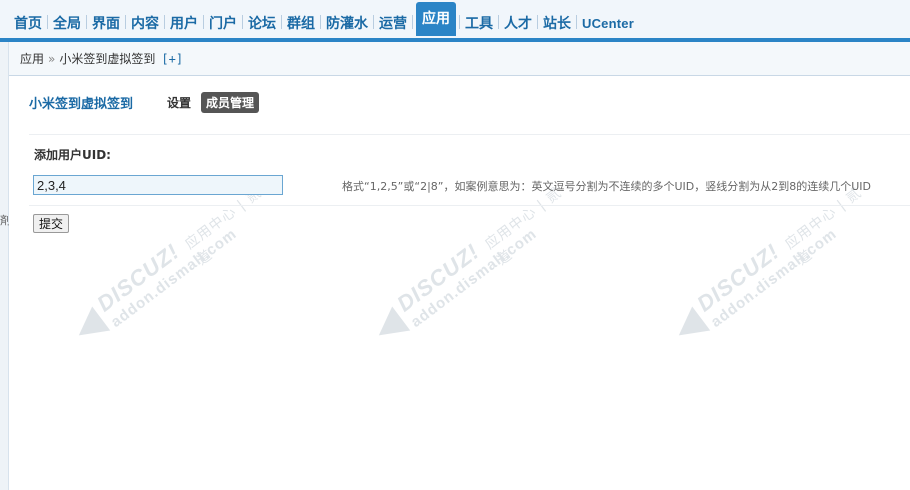  I want to click on nav-tab-7: 群组, so click(301, 22).